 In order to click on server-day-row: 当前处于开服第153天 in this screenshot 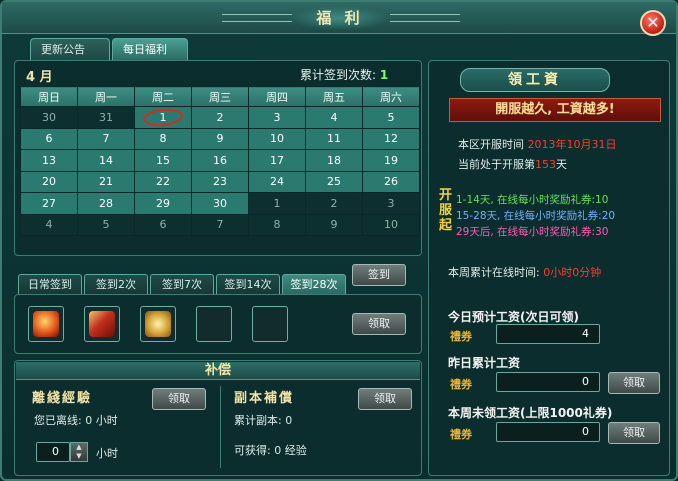, I will do `click(512, 164)`.